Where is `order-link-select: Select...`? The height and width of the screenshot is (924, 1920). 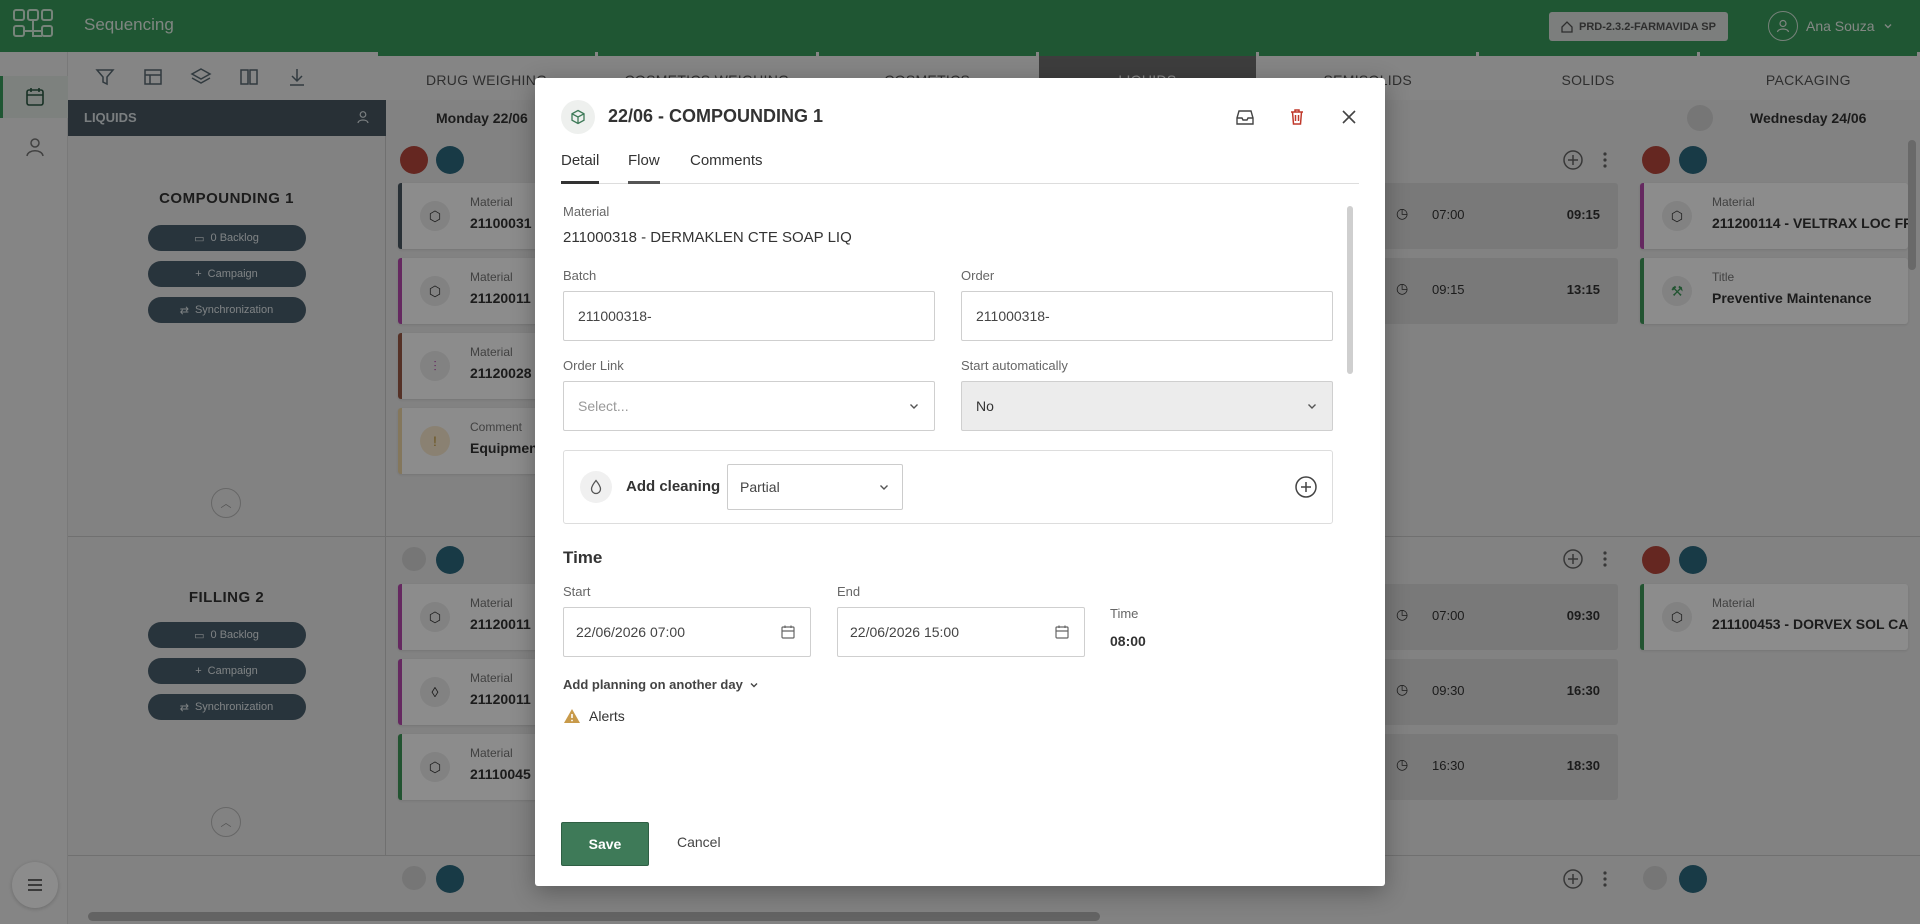 order-link-select: Select... is located at coordinates (749, 406).